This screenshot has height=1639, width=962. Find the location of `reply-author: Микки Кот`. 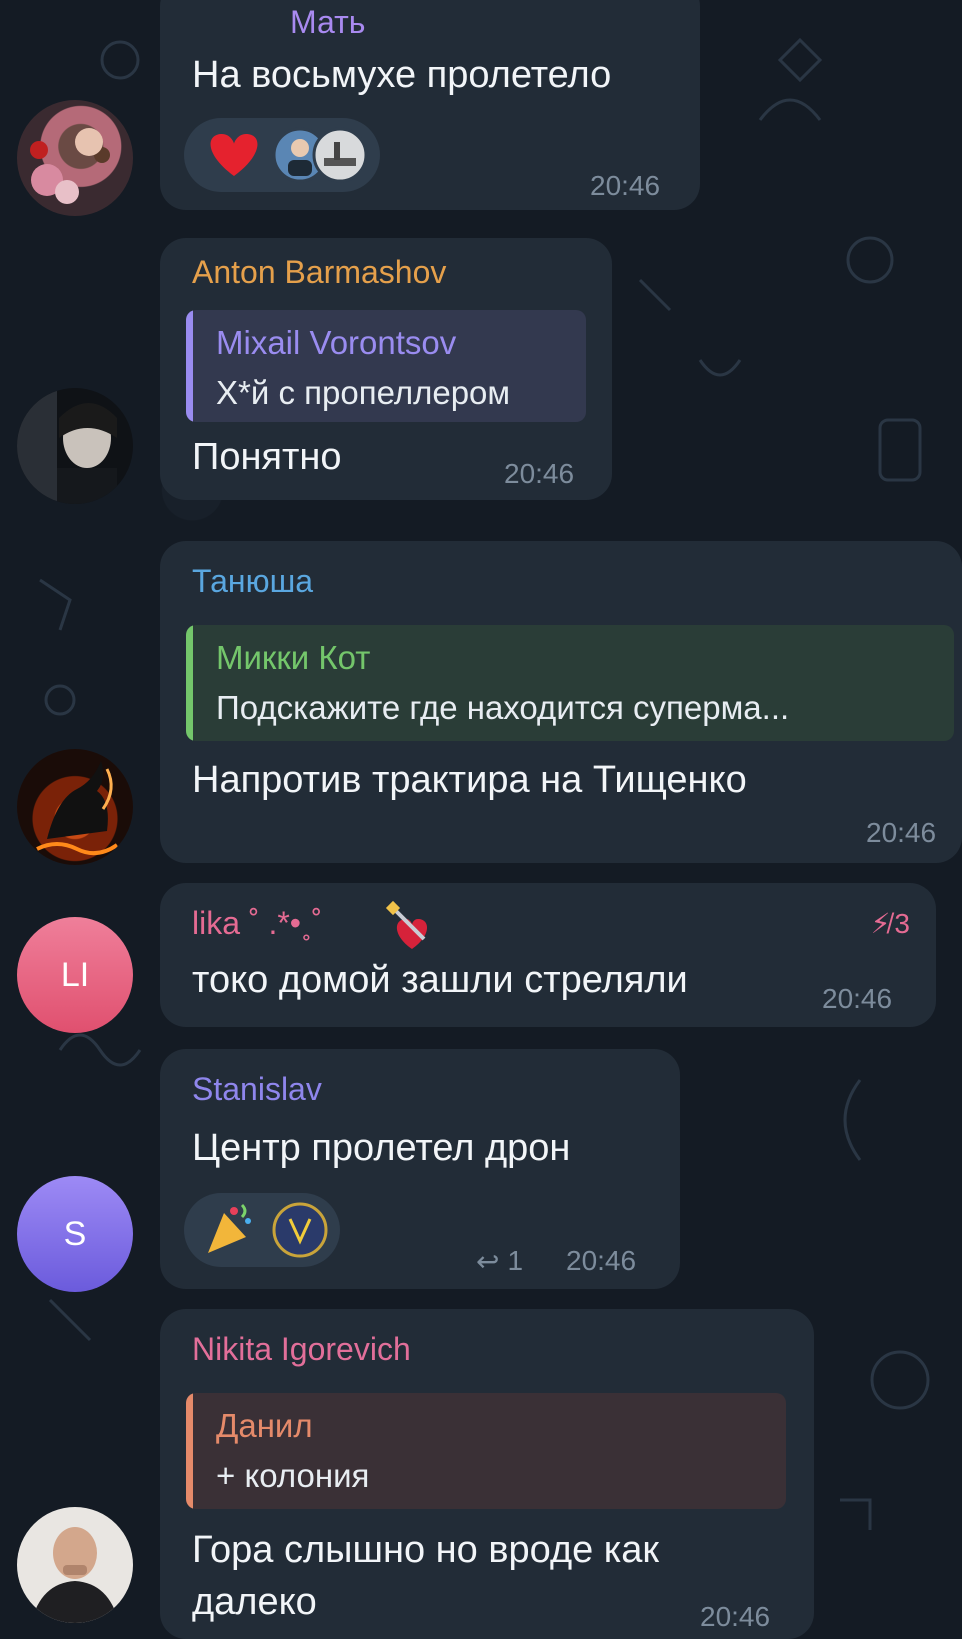

reply-author: Микки Кот is located at coordinates (293, 657).